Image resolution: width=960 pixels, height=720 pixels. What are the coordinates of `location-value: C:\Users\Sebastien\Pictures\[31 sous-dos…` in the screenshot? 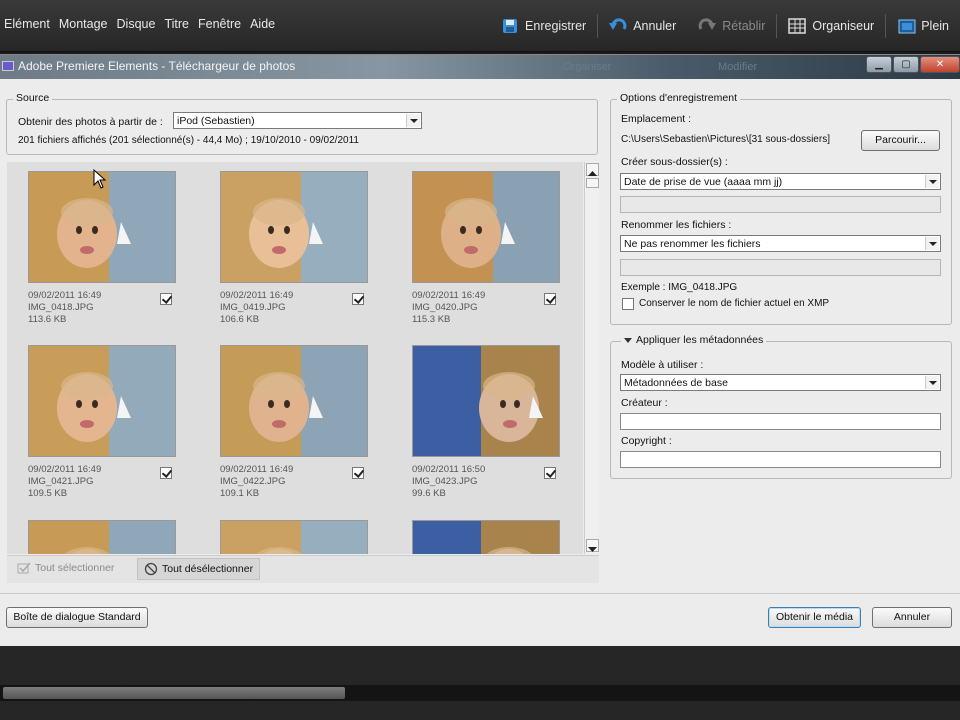 It's located at (725, 139).